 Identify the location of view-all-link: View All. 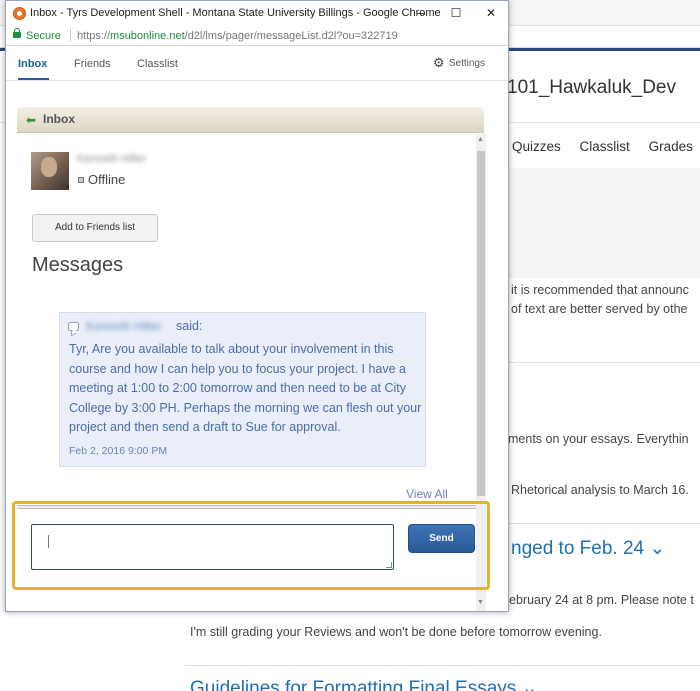
(427, 494).